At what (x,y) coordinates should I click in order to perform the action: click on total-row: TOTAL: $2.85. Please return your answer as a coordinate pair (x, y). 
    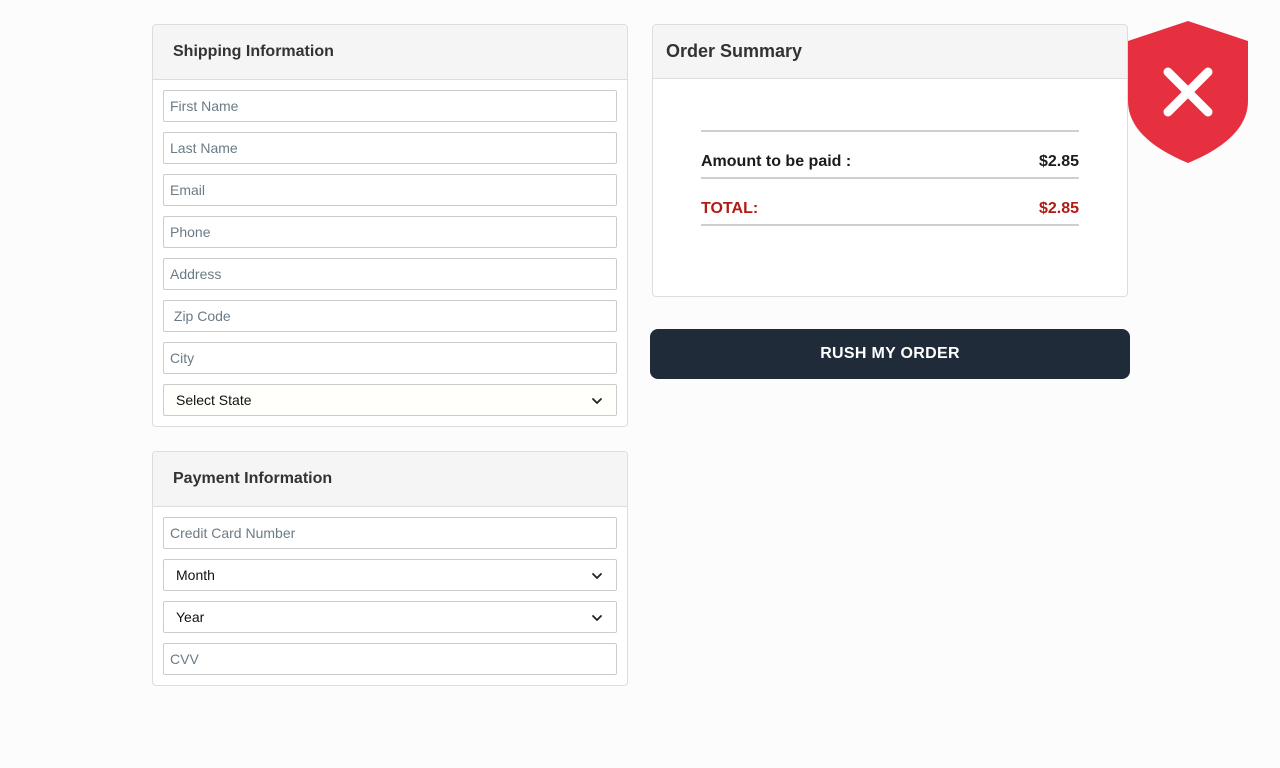
    Looking at the image, I should click on (890, 202).